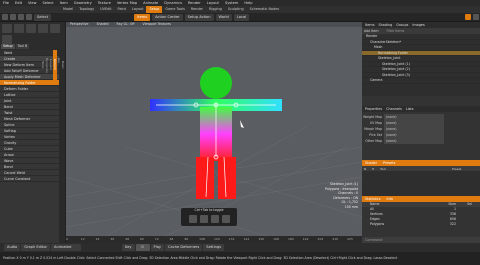  Describe the element at coordinates (66, 247) in the screenshot. I see `animated-dropdown: Animated` at that location.